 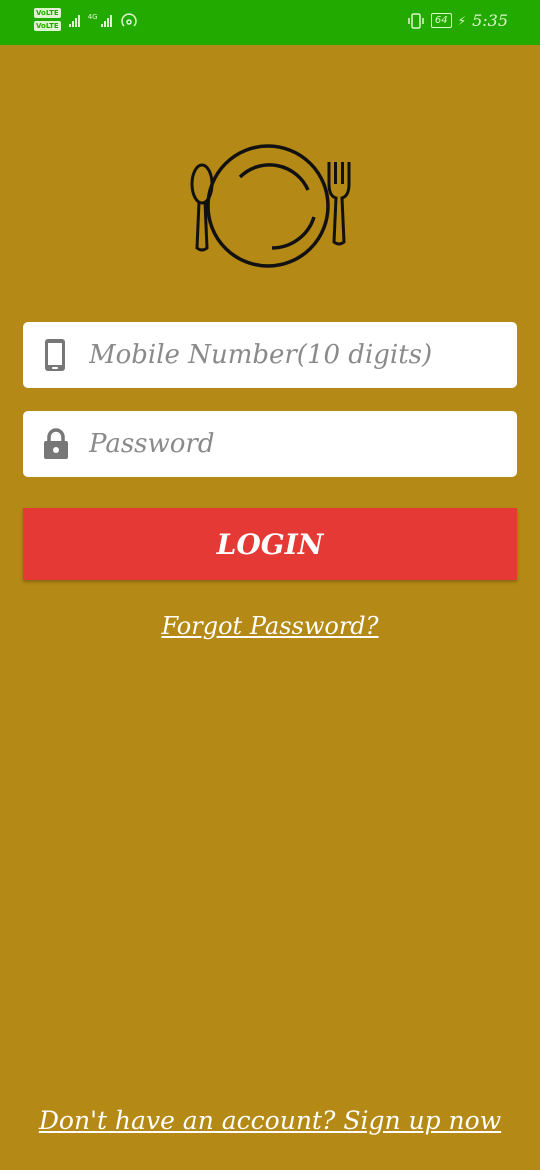 I want to click on volte-indicators: VoLTE VoLTE, so click(x=47, y=19).